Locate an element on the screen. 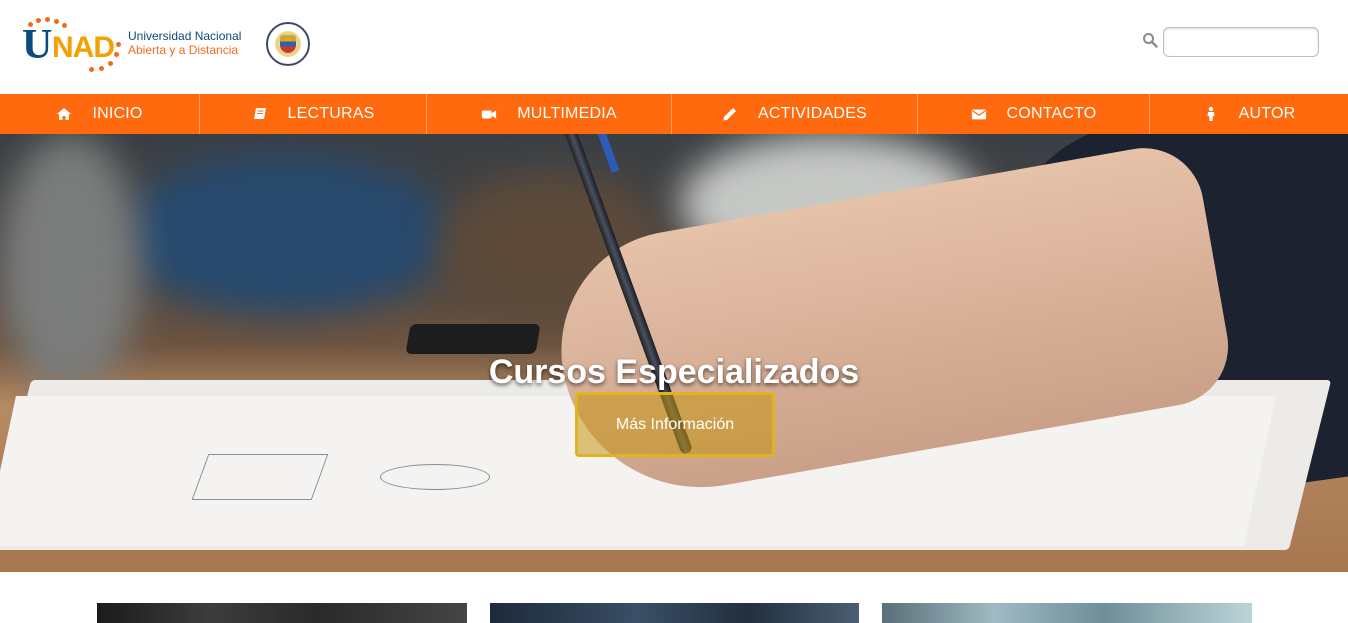 The width and height of the screenshot is (1348, 623). logo-university-subtitle: Abierta y a Distancia is located at coordinates (183, 50).